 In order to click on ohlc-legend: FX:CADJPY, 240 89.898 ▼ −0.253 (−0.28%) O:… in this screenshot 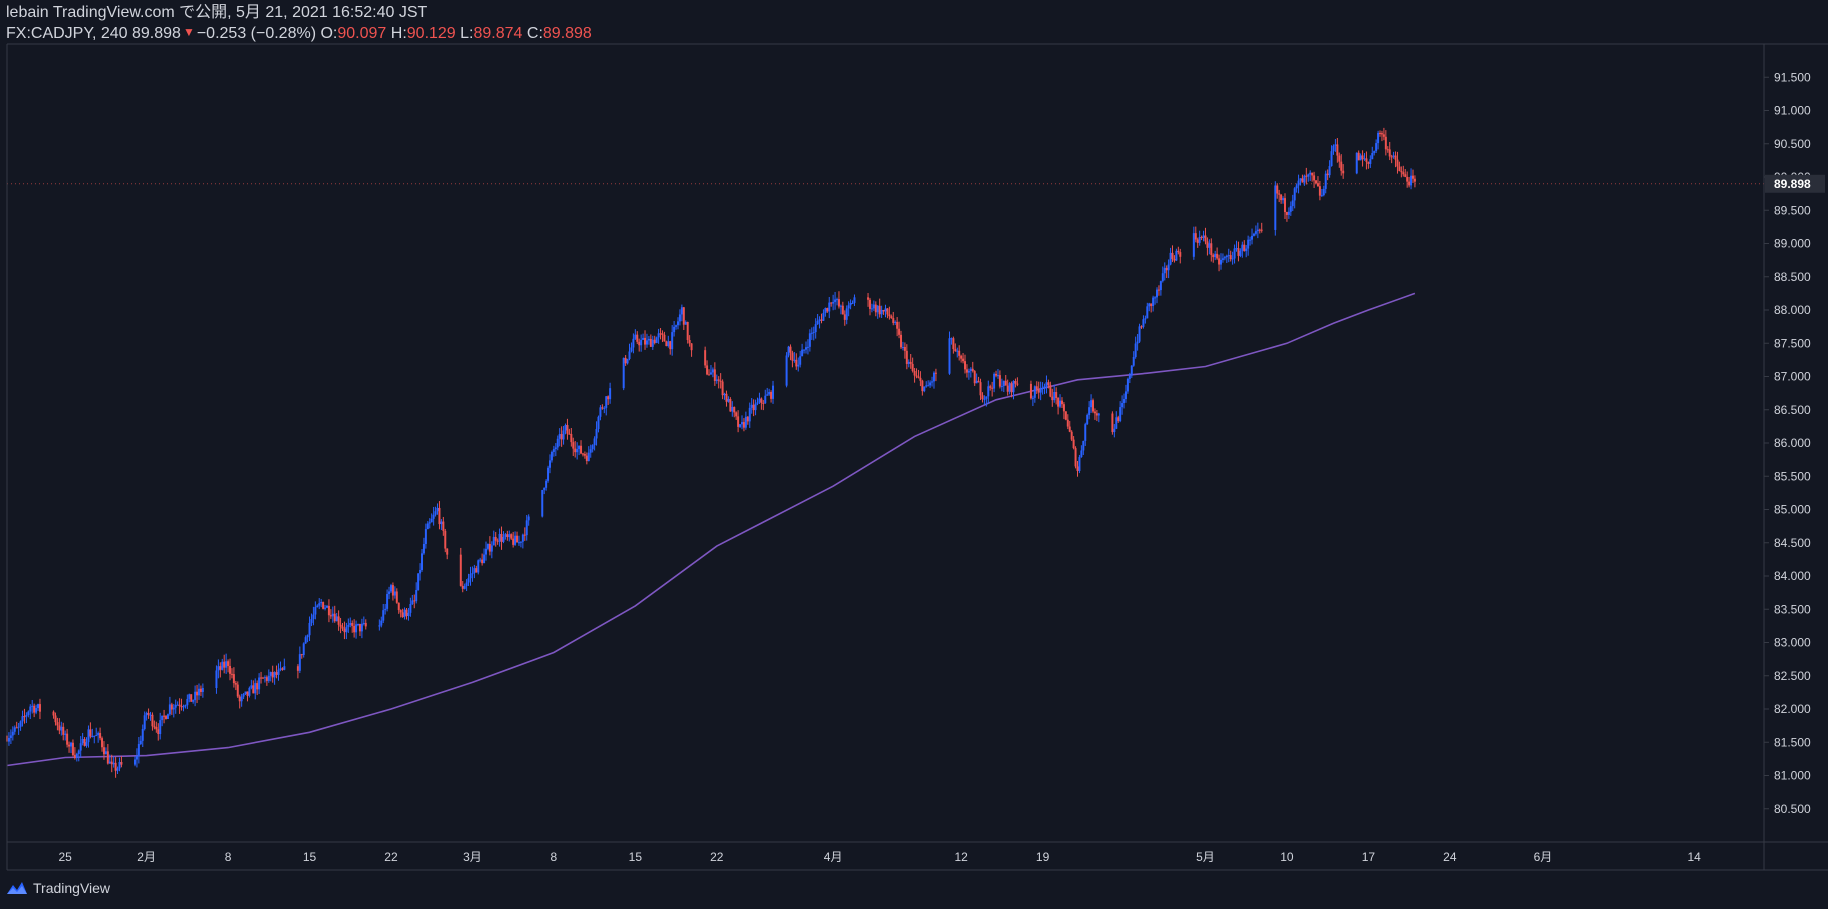, I will do `click(917, 32)`.